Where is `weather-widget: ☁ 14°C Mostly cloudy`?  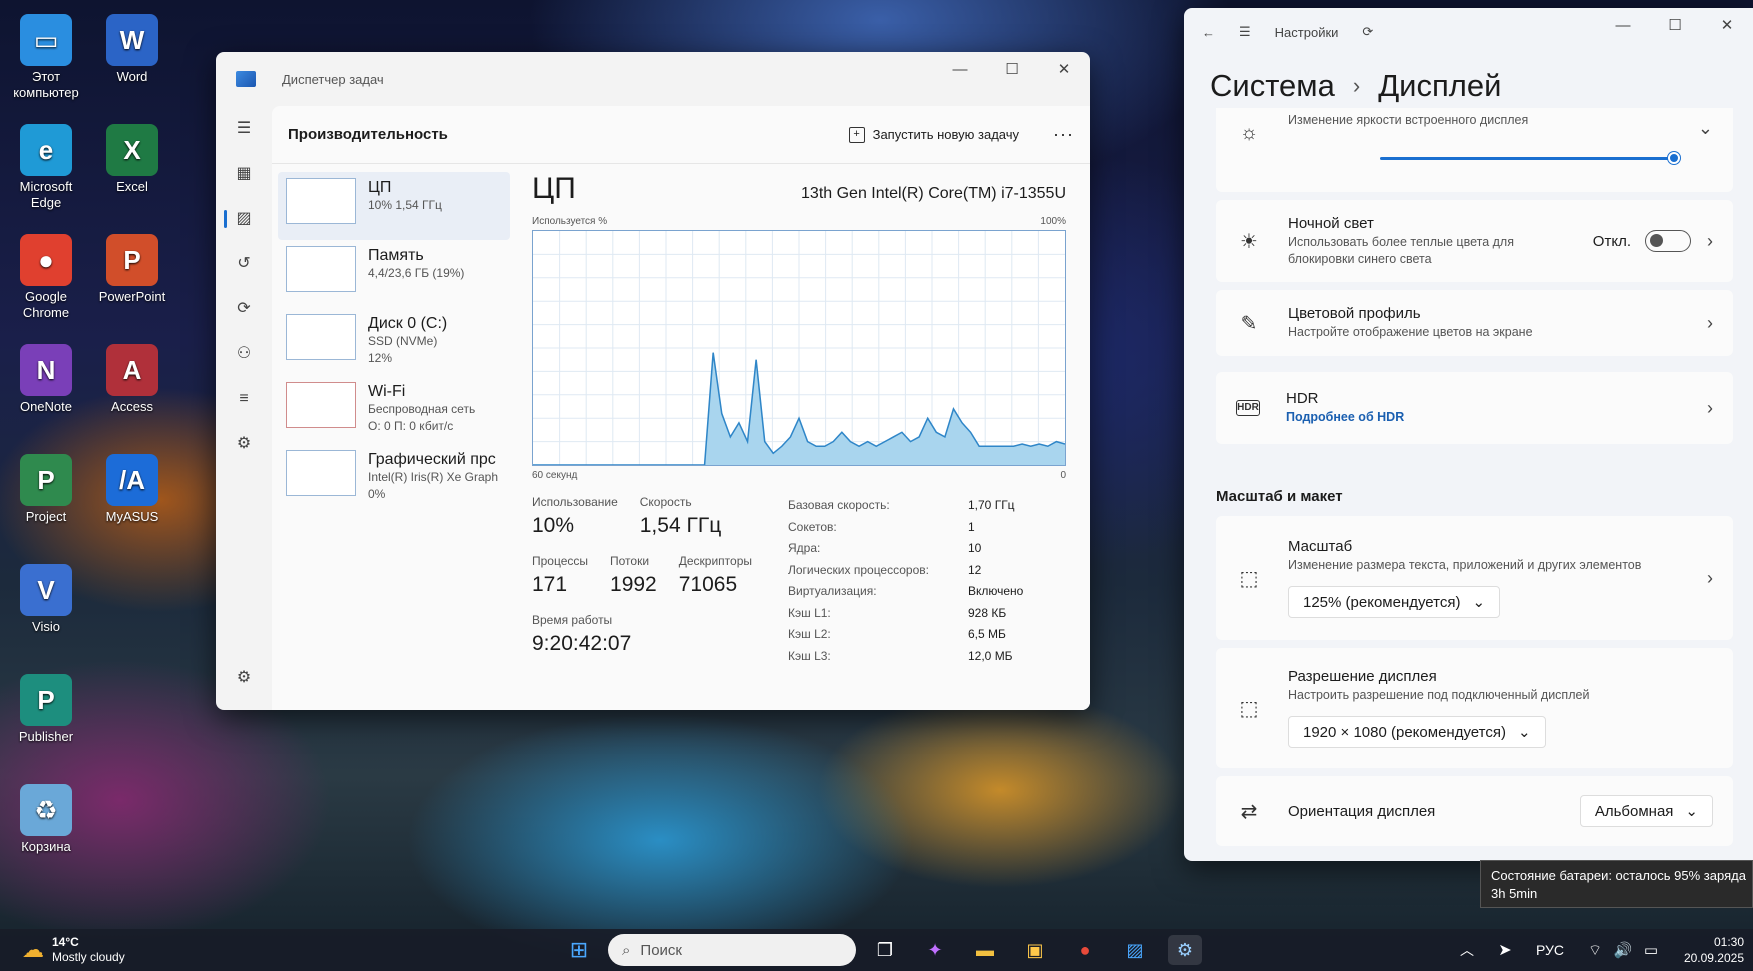
weather-widget: ☁ 14°C Mostly cloudy is located at coordinates (73, 950).